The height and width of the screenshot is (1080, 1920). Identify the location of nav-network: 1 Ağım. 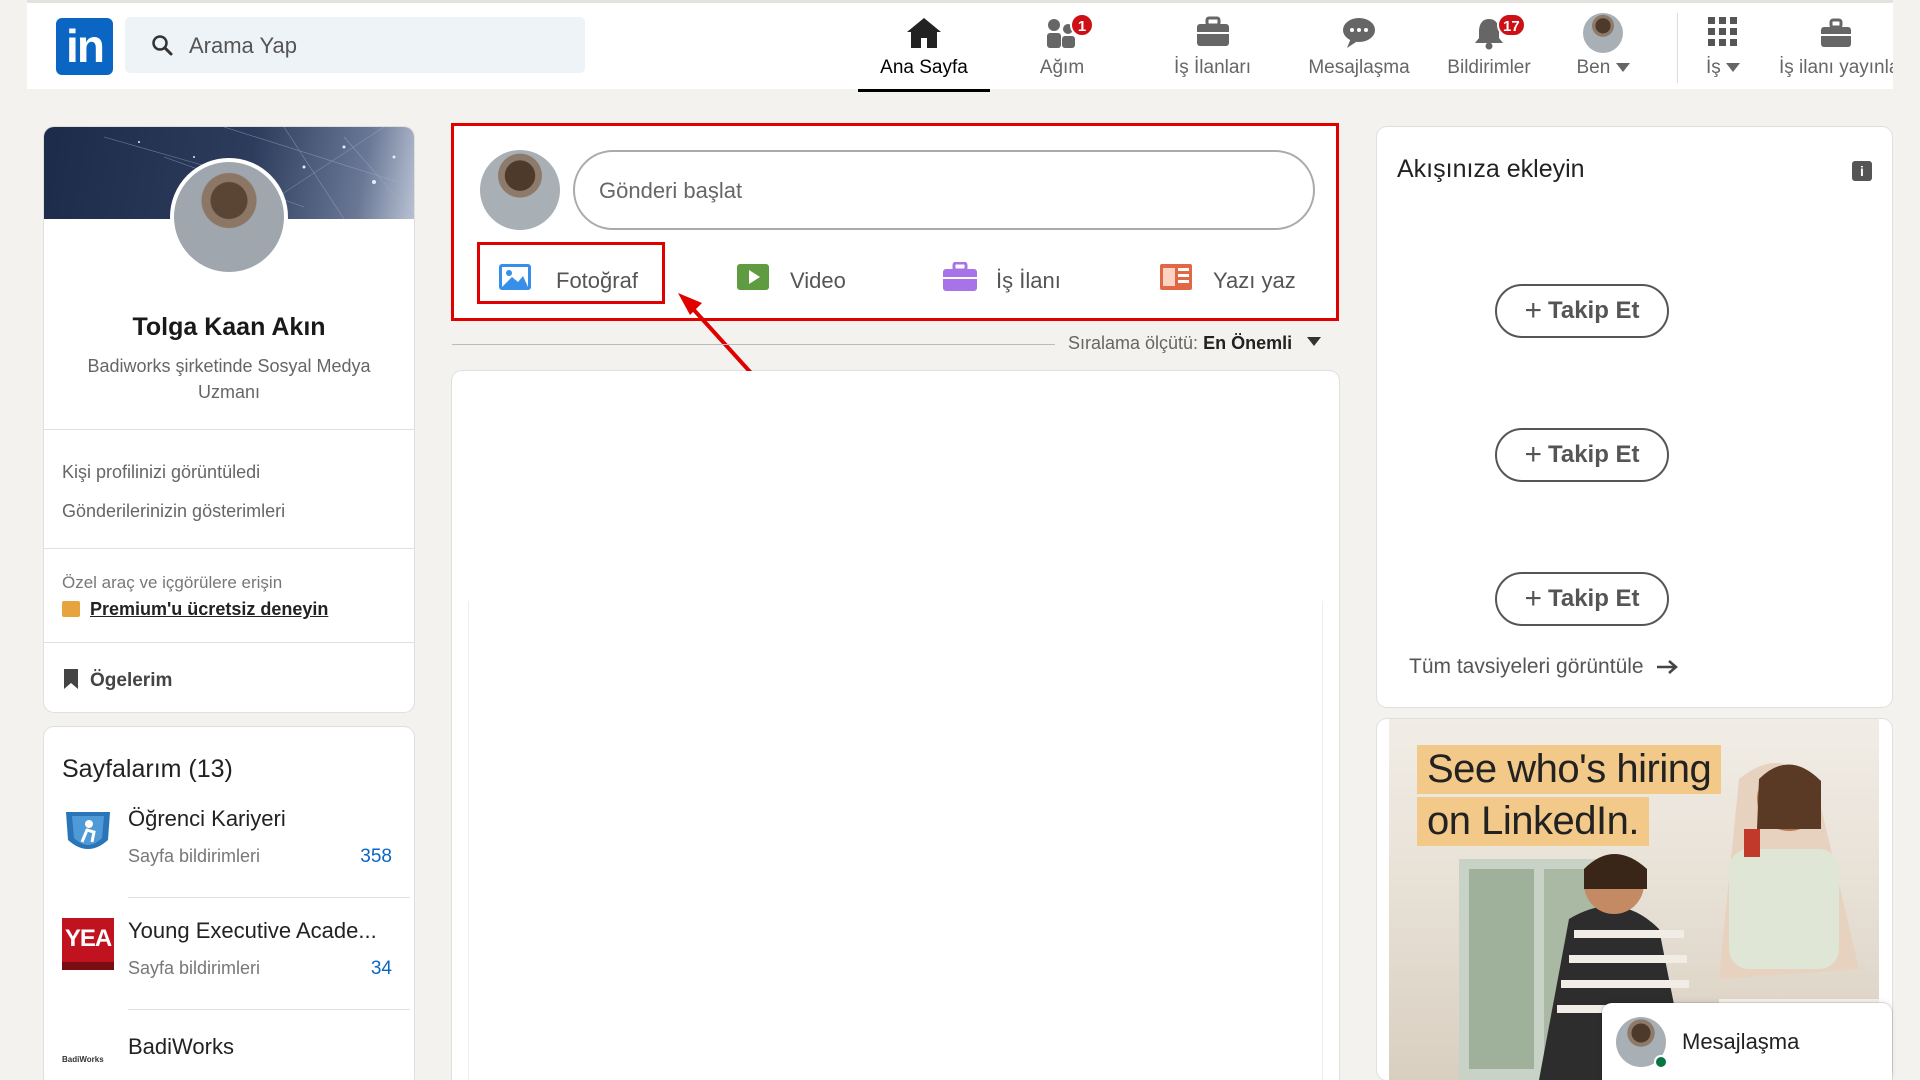
(1062, 52).